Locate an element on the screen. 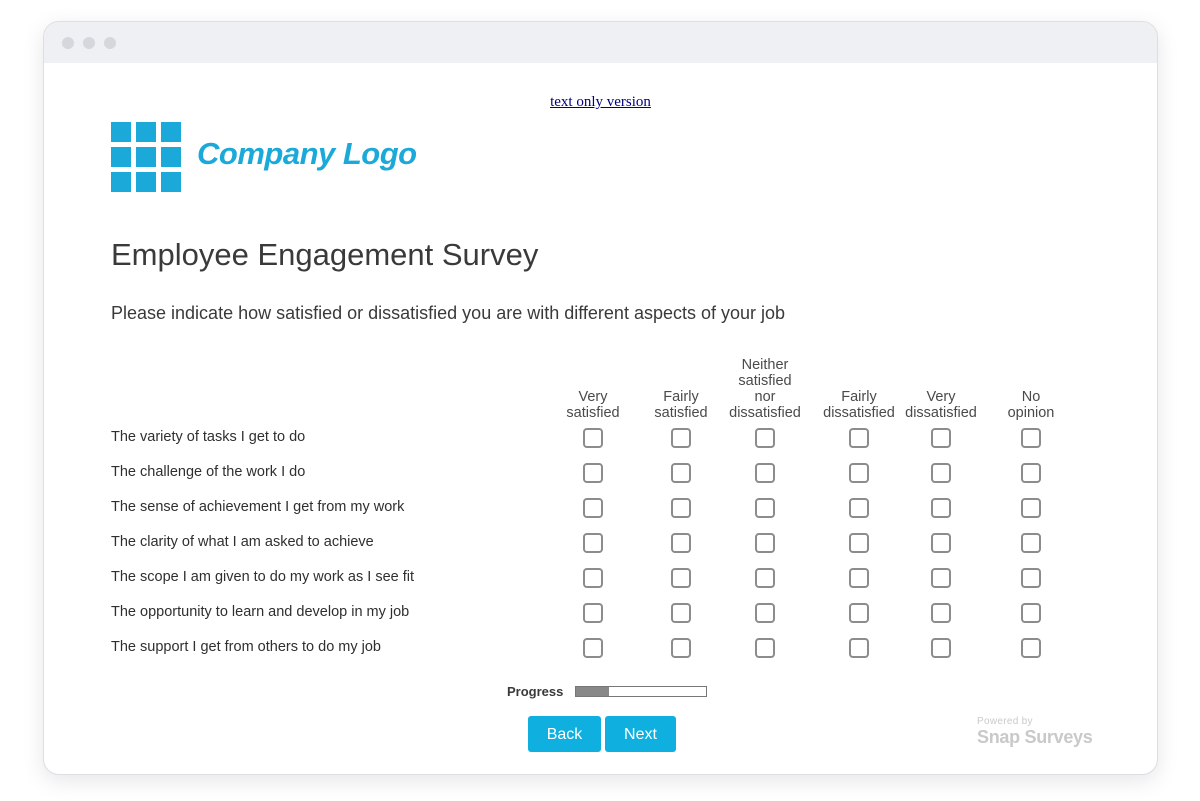  column-header-line: Neither is located at coordinates (765, 365).